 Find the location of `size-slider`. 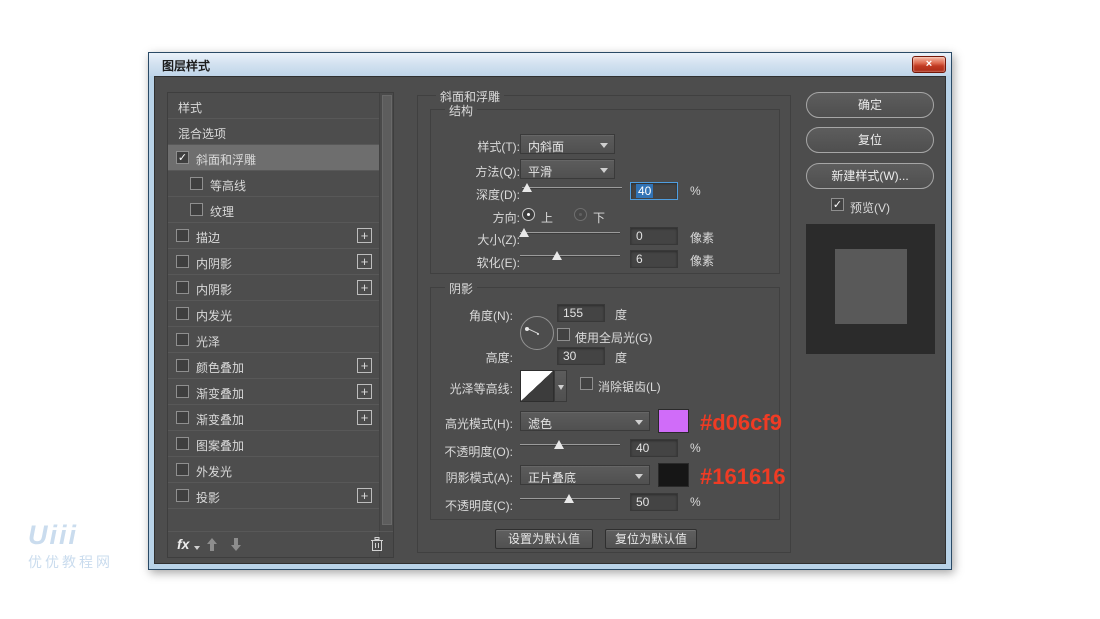

size-slider is located at coordinates (569, 233).